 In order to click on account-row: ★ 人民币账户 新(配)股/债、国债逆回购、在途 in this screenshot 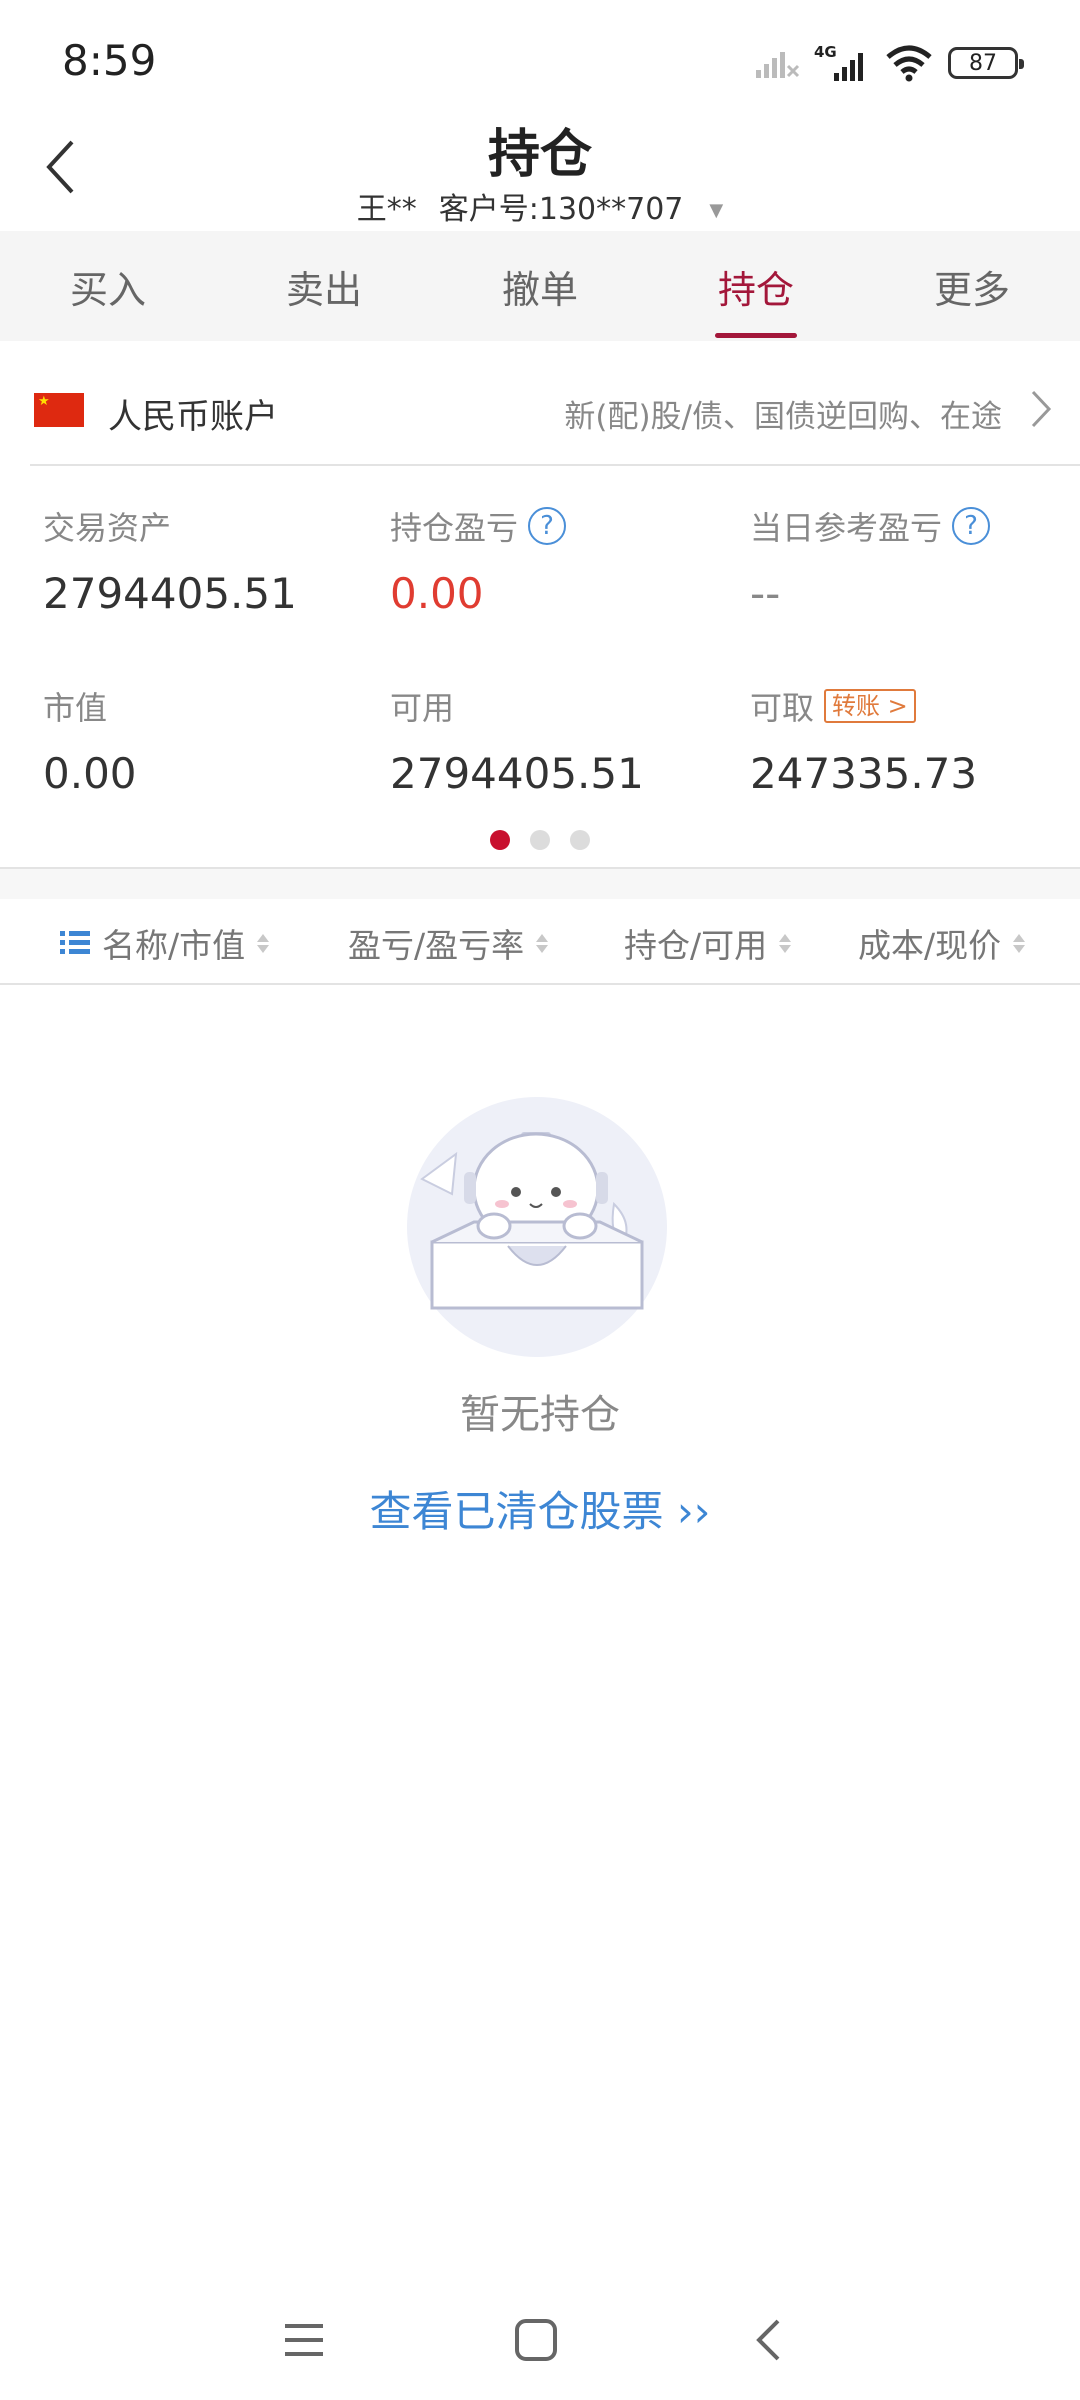, I will do `click(555, 408)`.